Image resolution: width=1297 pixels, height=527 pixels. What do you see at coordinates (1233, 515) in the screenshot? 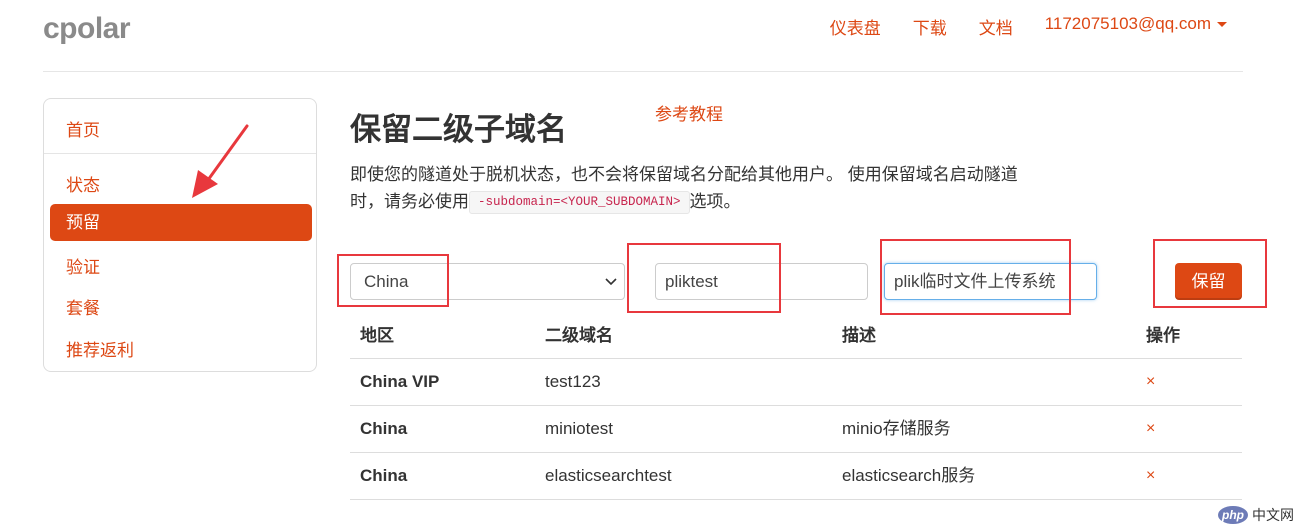
I see `watermark-logo: php` at bounding box center [1233, 515].